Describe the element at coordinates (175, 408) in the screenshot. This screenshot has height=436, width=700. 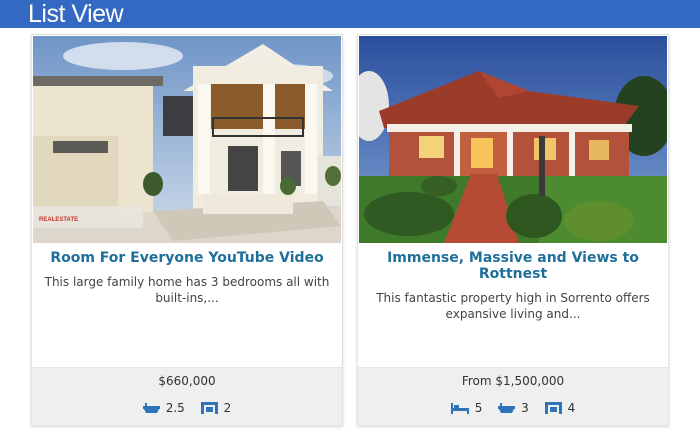
I see `bath-count: 2.5` at that location.